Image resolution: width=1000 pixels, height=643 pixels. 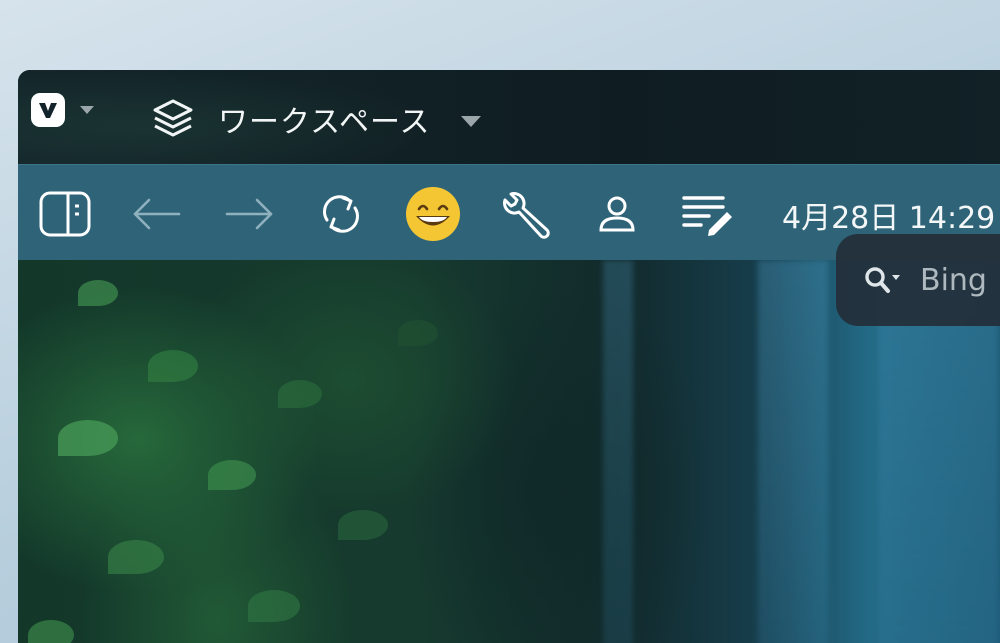 I want to click on workspace-selector: ワークスペース, so click(x=315, y=119).